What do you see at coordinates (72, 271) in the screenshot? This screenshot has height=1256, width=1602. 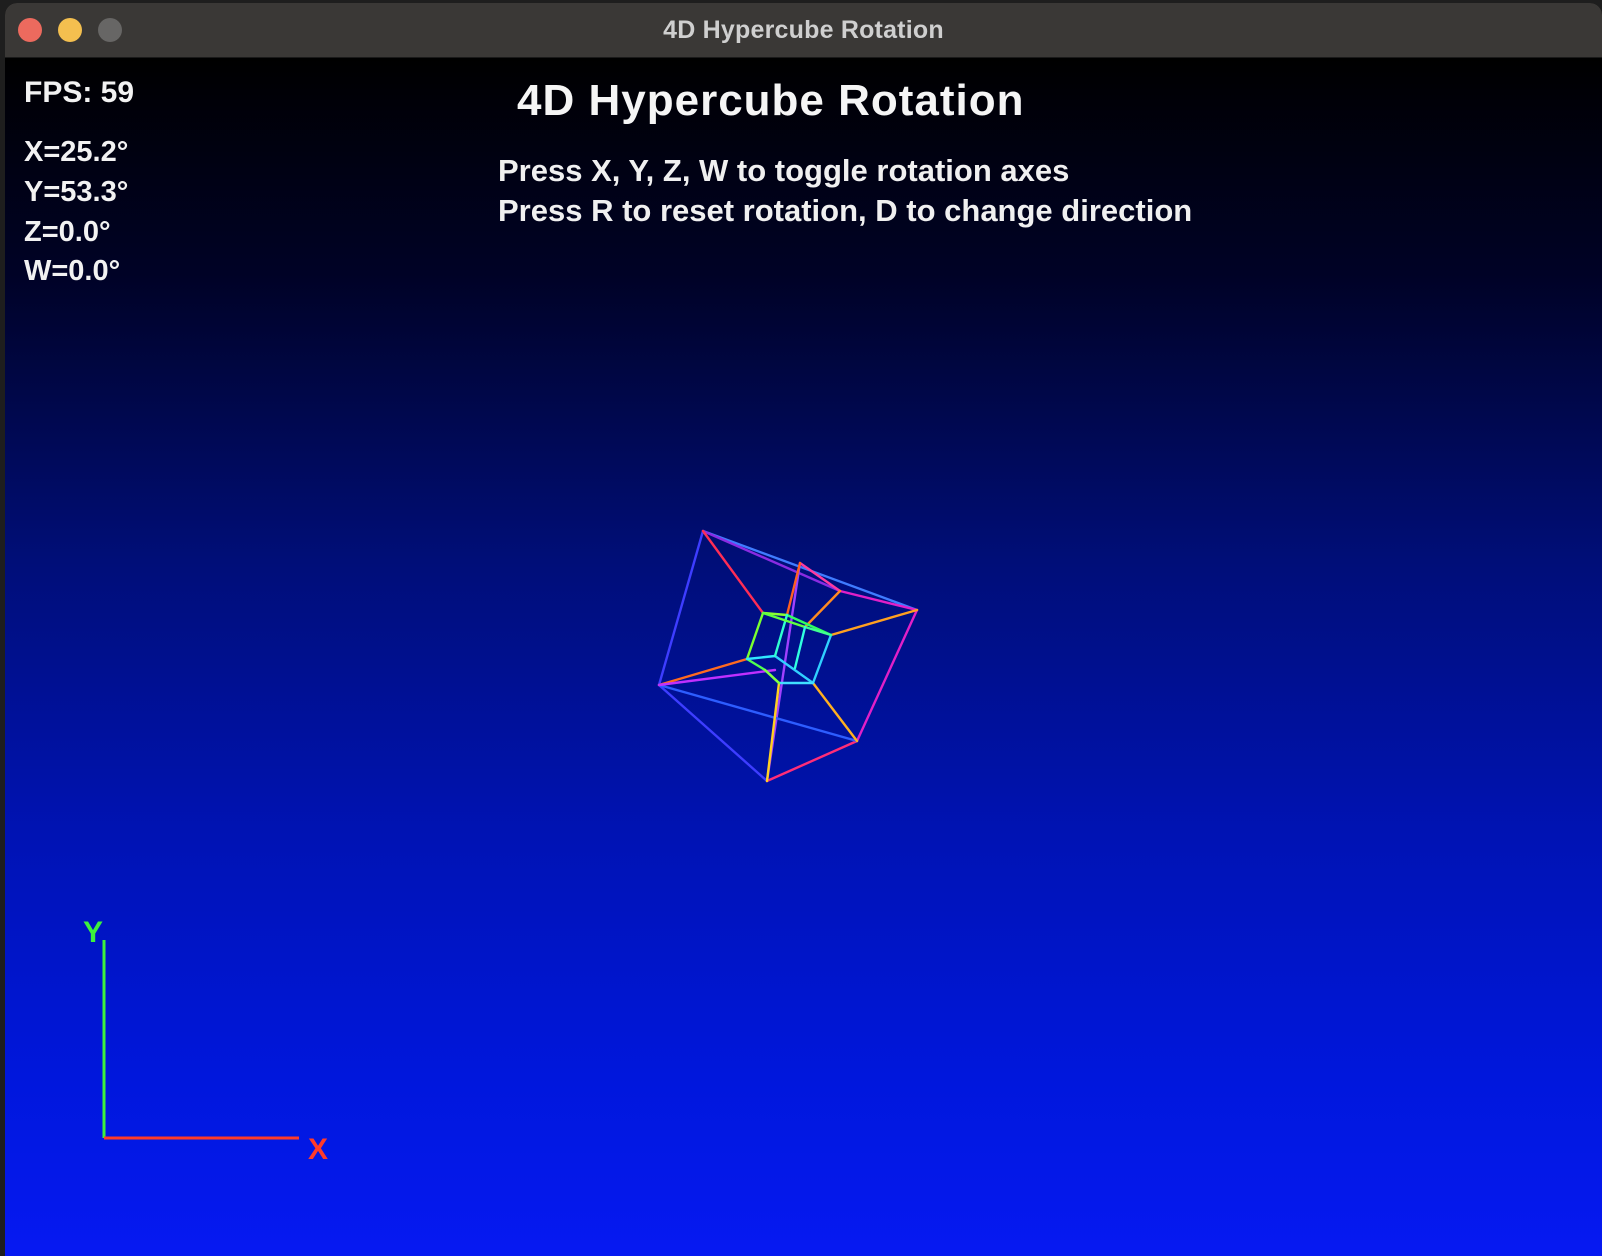 I see `rotation-w-readout: W=0.0°` at bounding box center [72, 271].